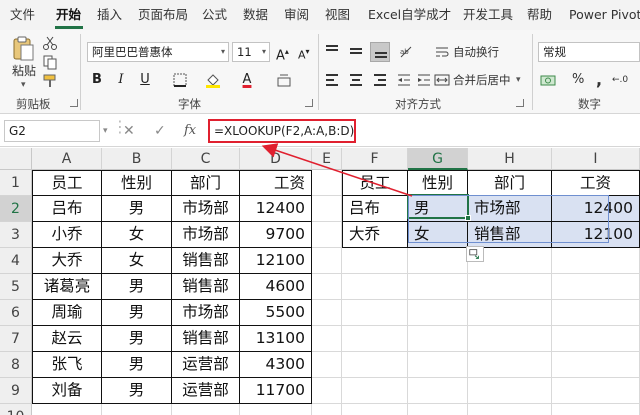 This screenshot has height=415, width=640. I want to click on wrap-text-icon, so click(442, 52).